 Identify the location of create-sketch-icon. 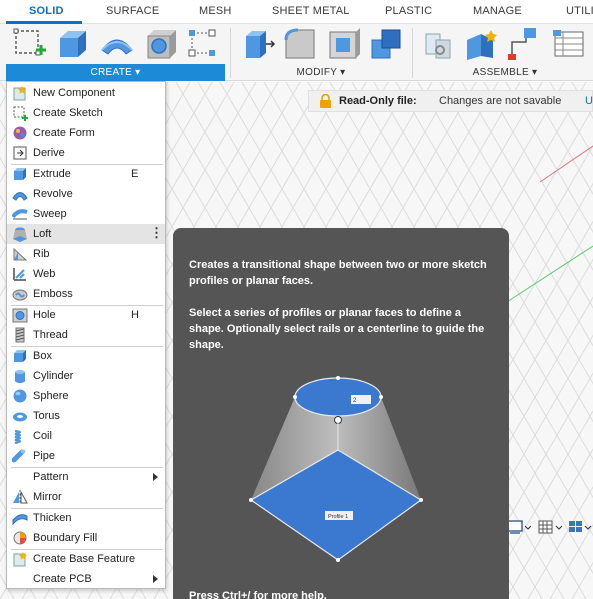
(29, 42).